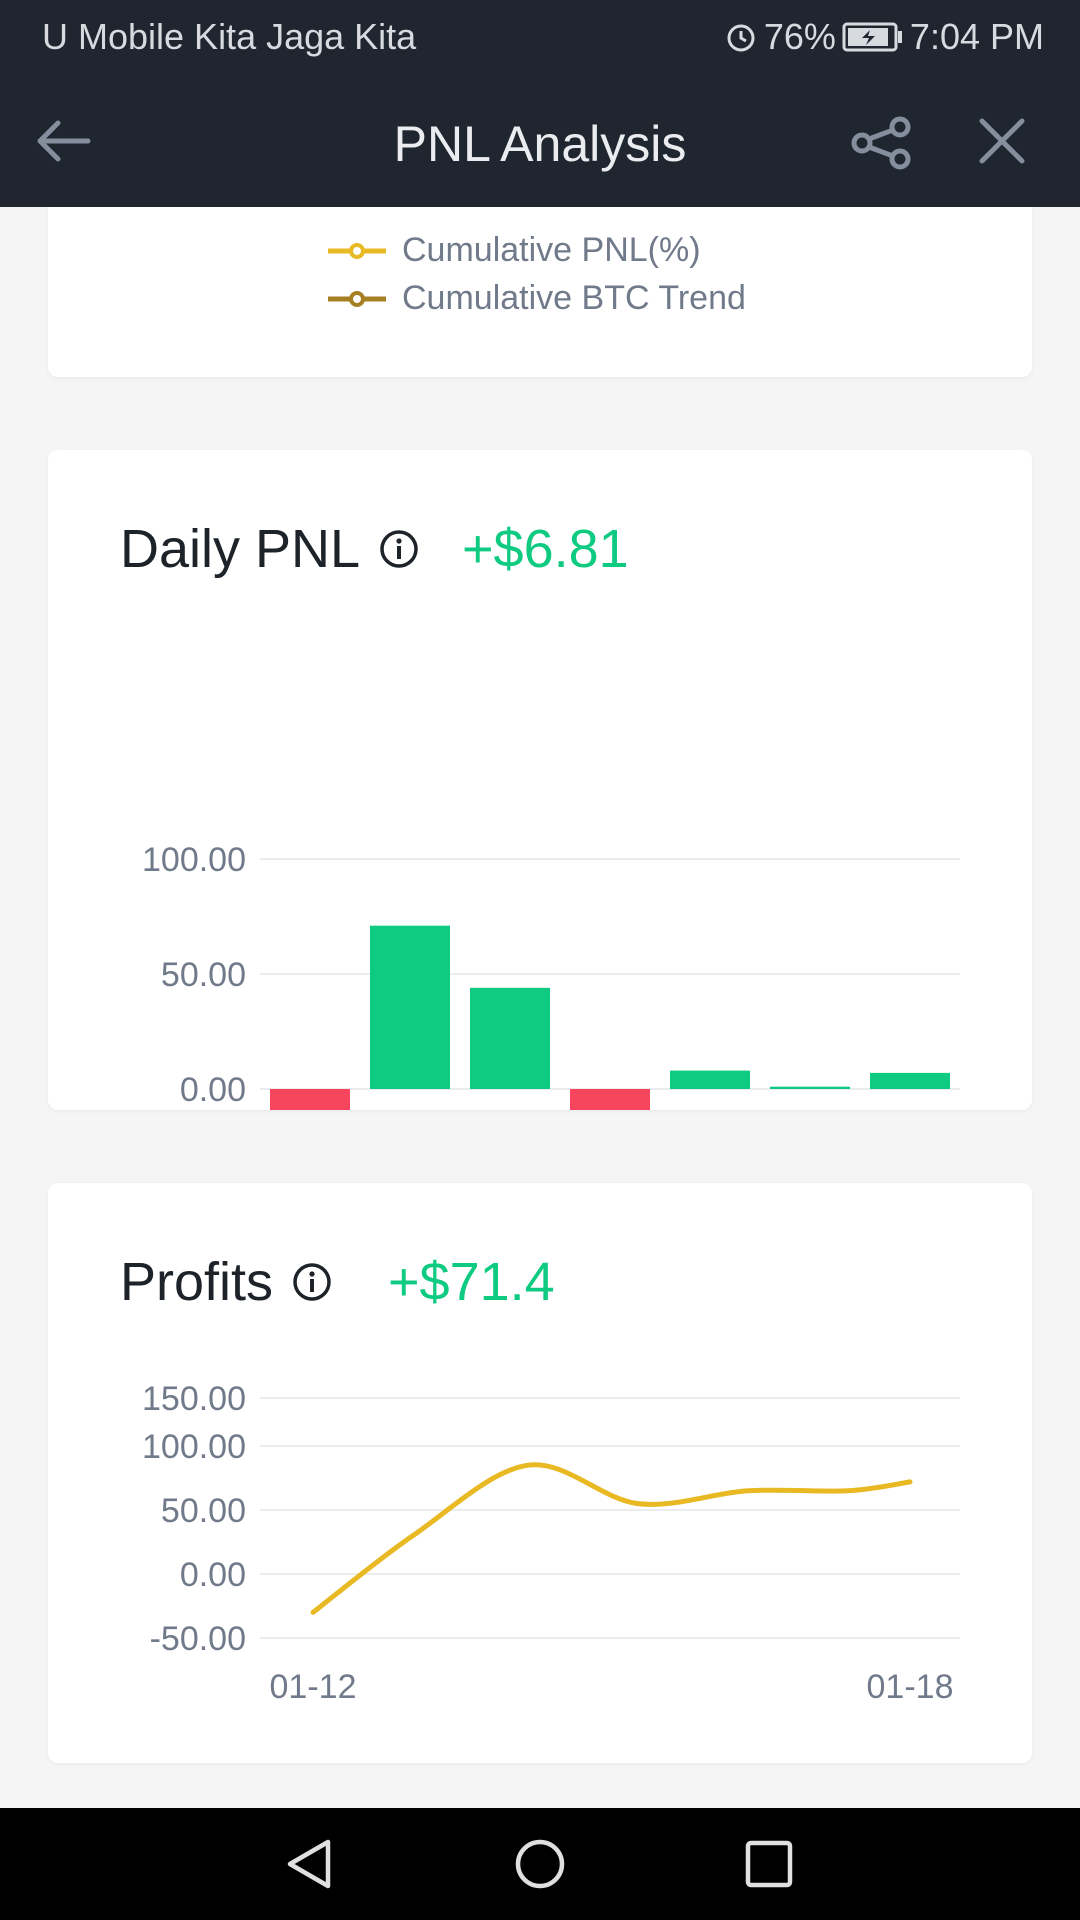  Describe the element at coordinates (1002, 141) in the screenshot. I see `close-icon` at that location.